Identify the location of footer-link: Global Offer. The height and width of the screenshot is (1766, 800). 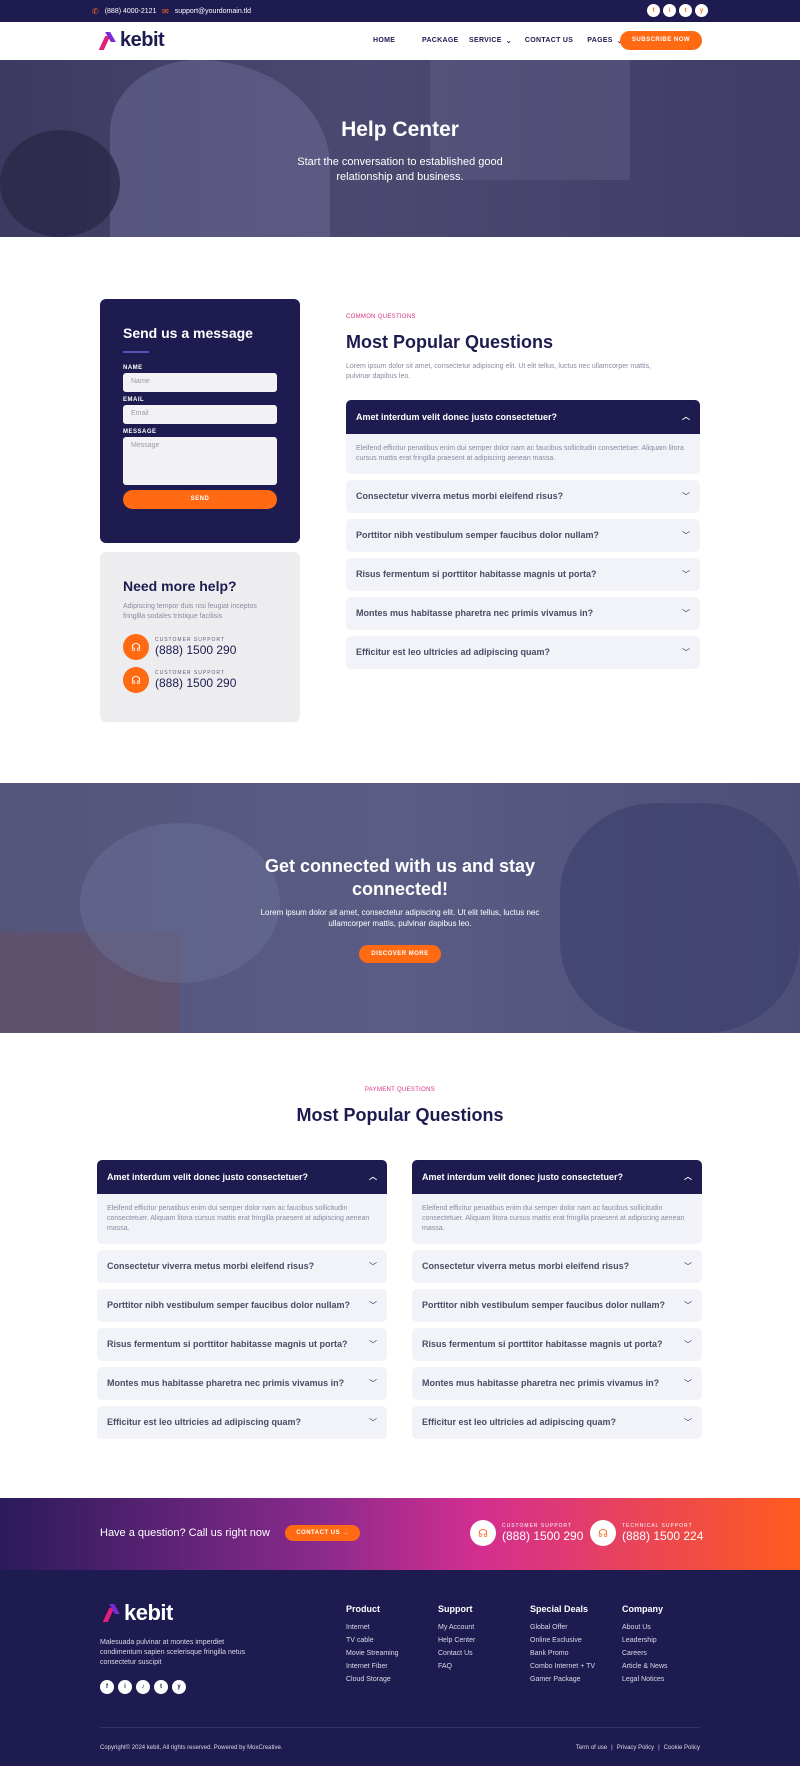
(562, 1628).